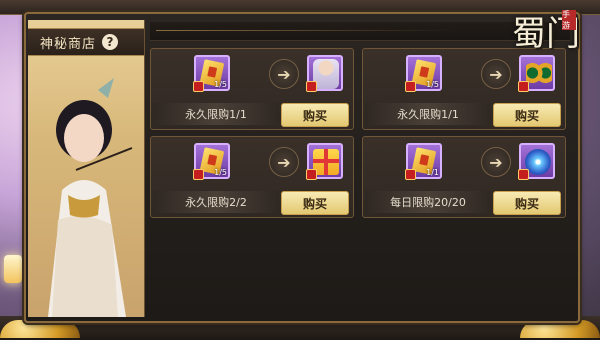 The image size is (600, 340). I want to click on card-footer: 每日限购20/20 购买, so click(463, 203).